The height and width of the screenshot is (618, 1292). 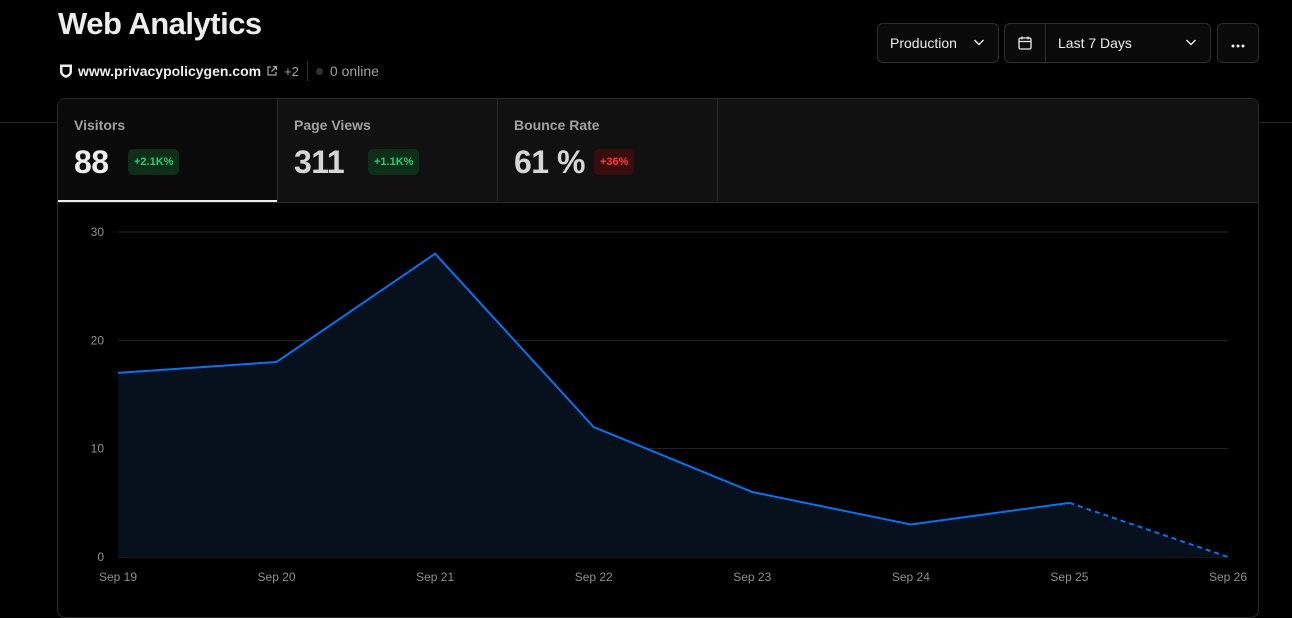 What do you see at coordinates (100, 557) in the screenshot?
I see `y-tick-label: 0` at bounding box center [100, 557].